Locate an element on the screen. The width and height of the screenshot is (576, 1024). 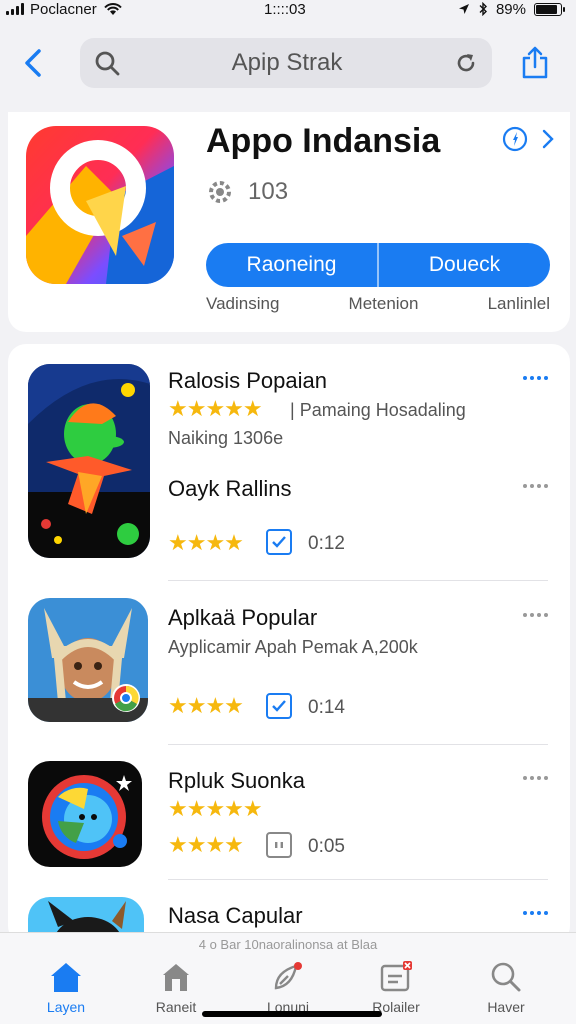
featured-label-1: Vadinsing is located at coordinates (243, 303).